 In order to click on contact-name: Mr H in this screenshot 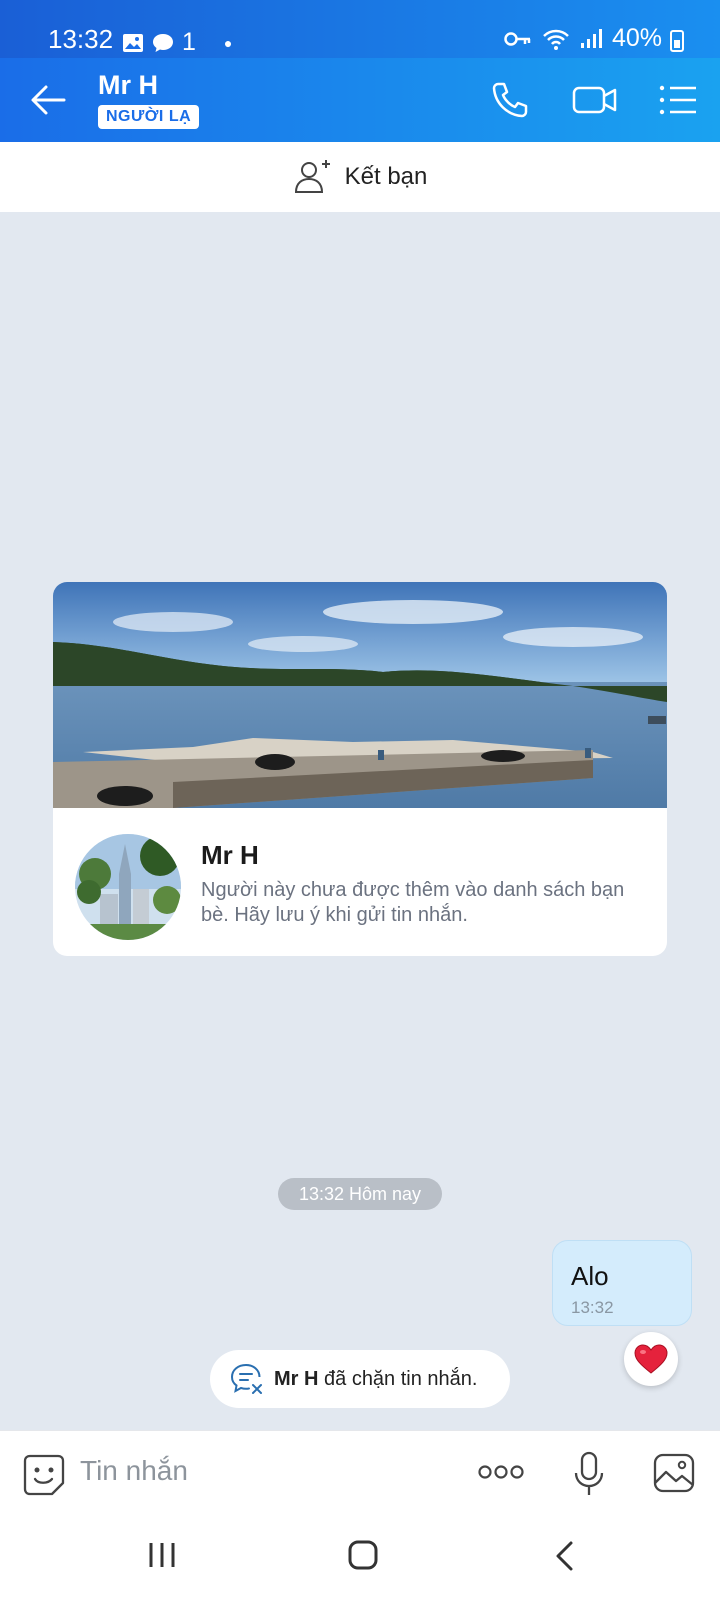, I will do `click(128, 85)`.